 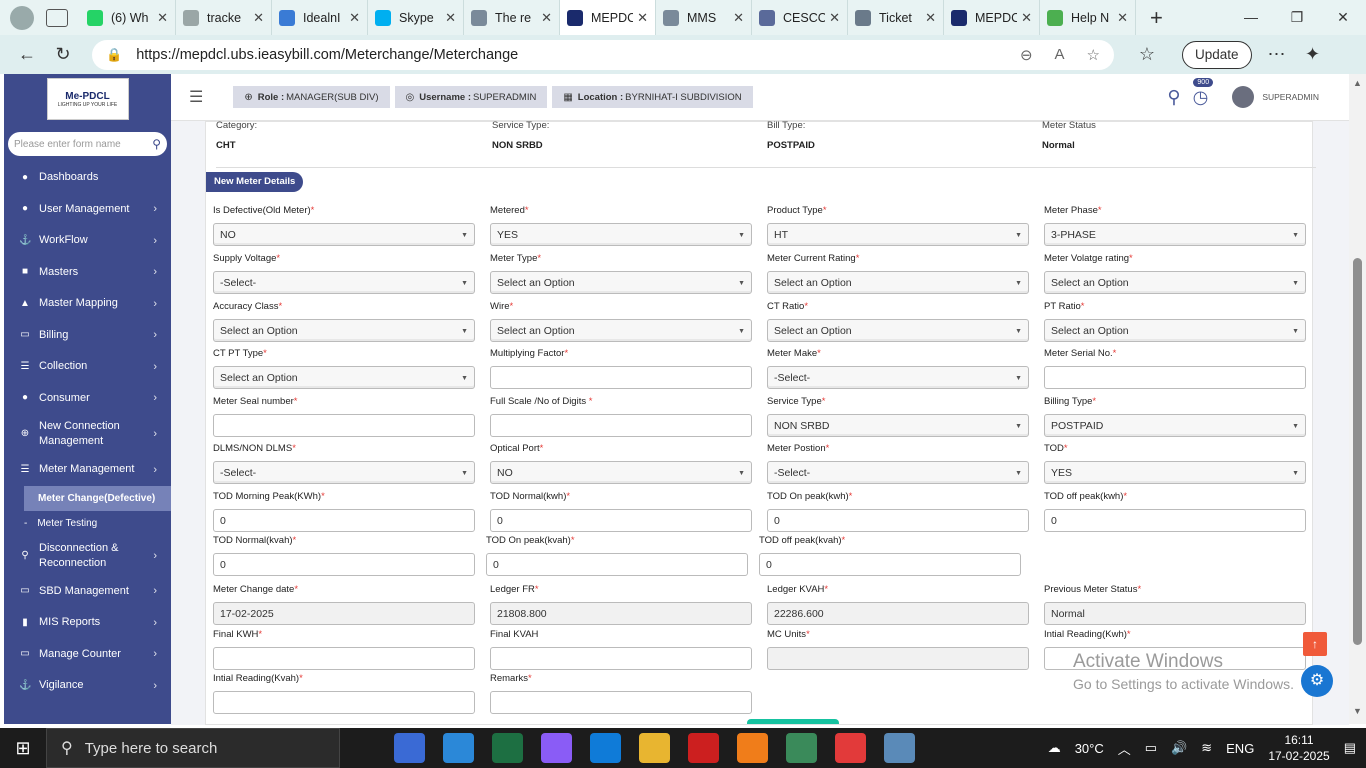 I want to click on copilot-app-icon, so click(x=556, y=748).